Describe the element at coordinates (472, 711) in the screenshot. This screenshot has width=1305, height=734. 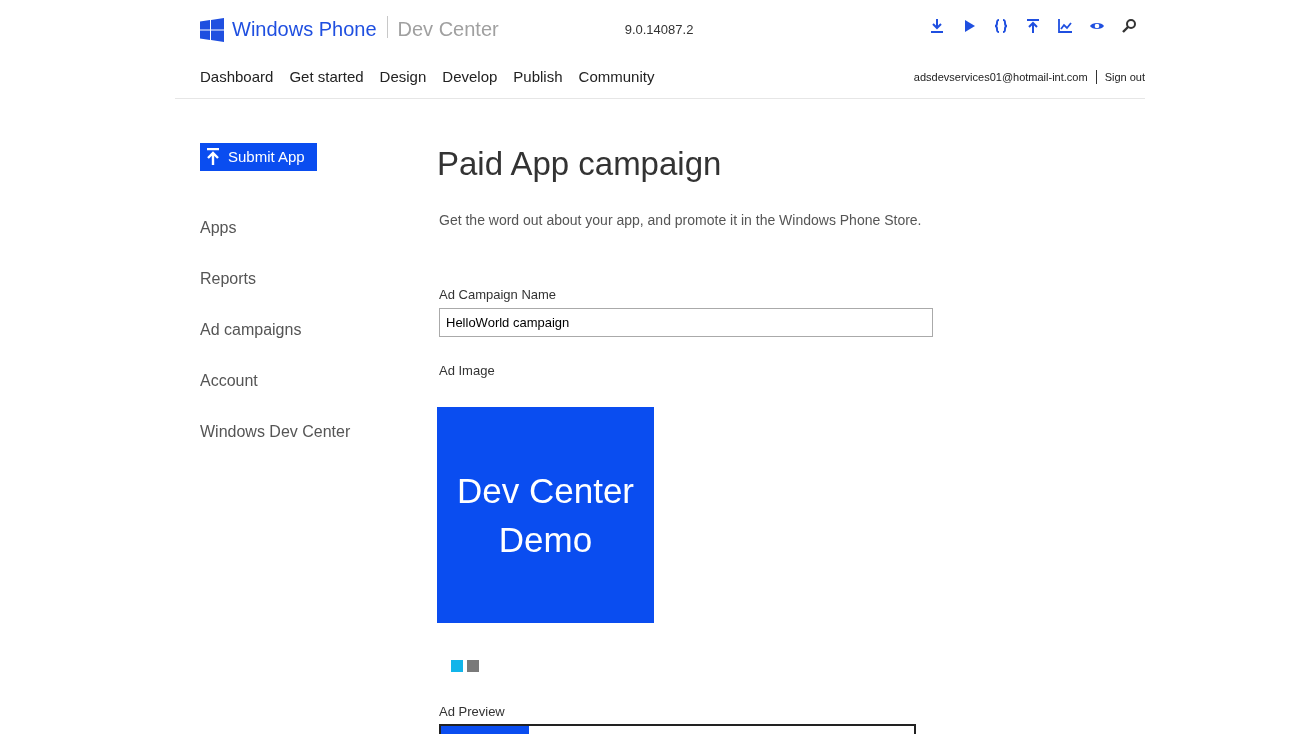
I see `field-label: Ad Preview` at that location.